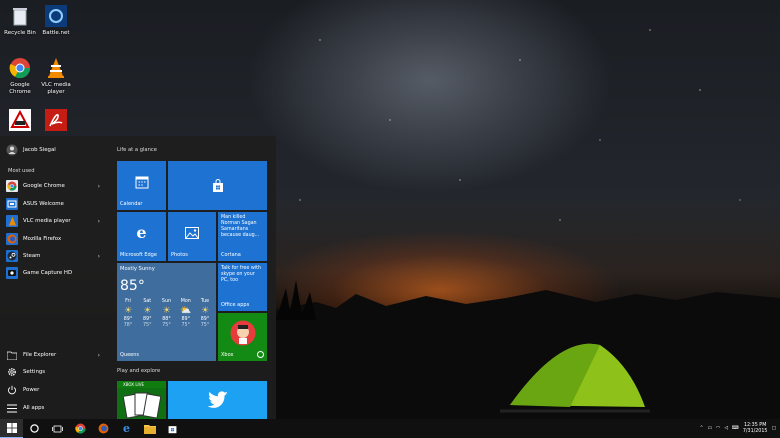  I want to click on forecast-day: Tue ☀ 89° 75°, so click(205, 314).